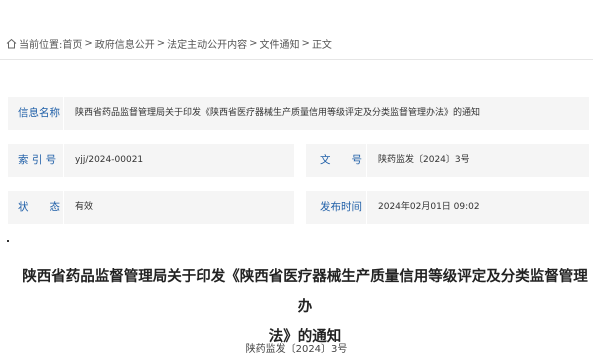 This screenshot has height=361, width=593. Describe the element at coordinates (296, 59) in the screenshot. I see `header-divider` at that location.